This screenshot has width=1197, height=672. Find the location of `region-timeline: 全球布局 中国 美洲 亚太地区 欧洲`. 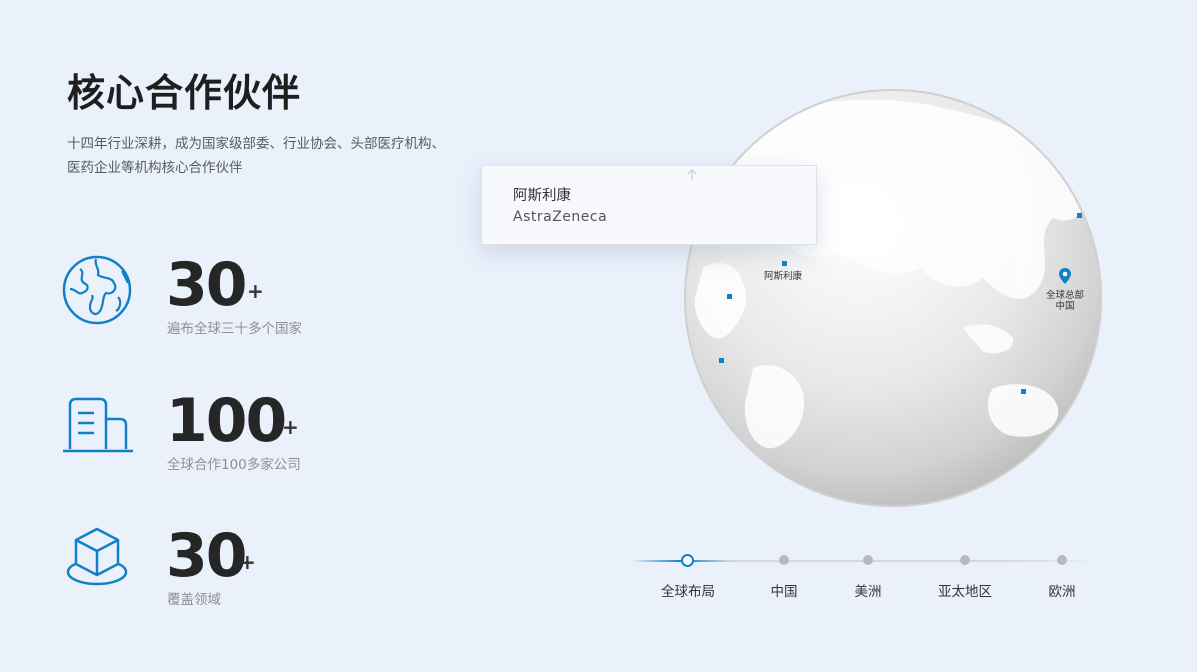

region-timeline: 全球布局 中国 美洲 亚太地区 欧洲 is located at coordinates (862, 576).